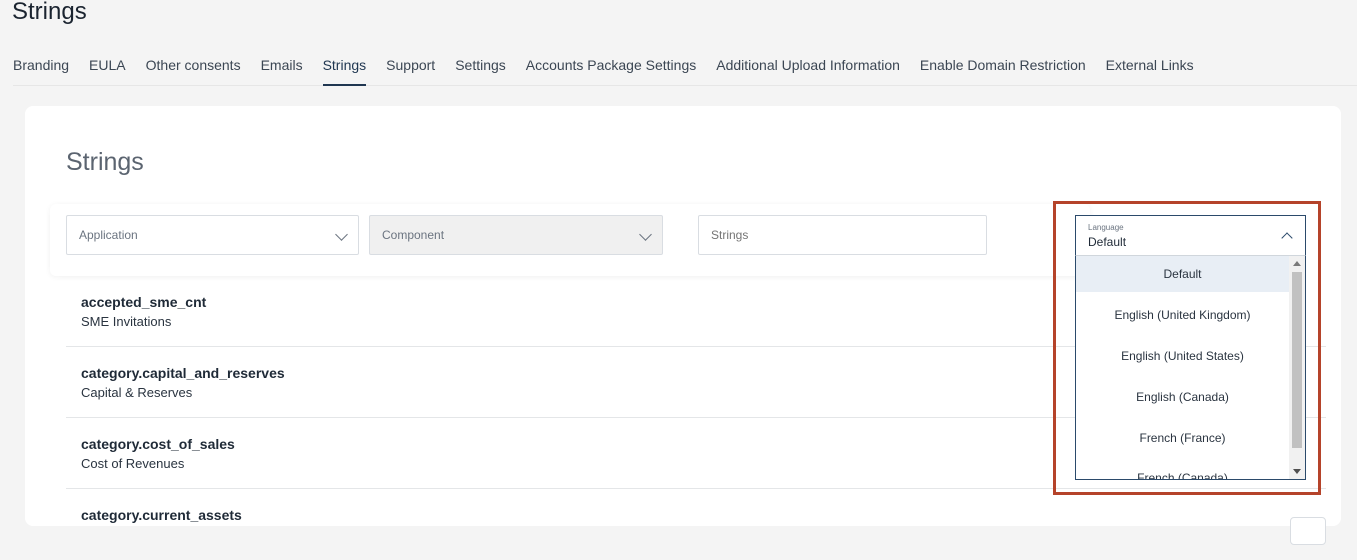 Image resolution: width=1357 pixels, height=560 pixels. What do you see at coordinates (1182, 438) in the screenshot?
I see `language-option-french-france: French (France)` at bounding box center [1182, 438].